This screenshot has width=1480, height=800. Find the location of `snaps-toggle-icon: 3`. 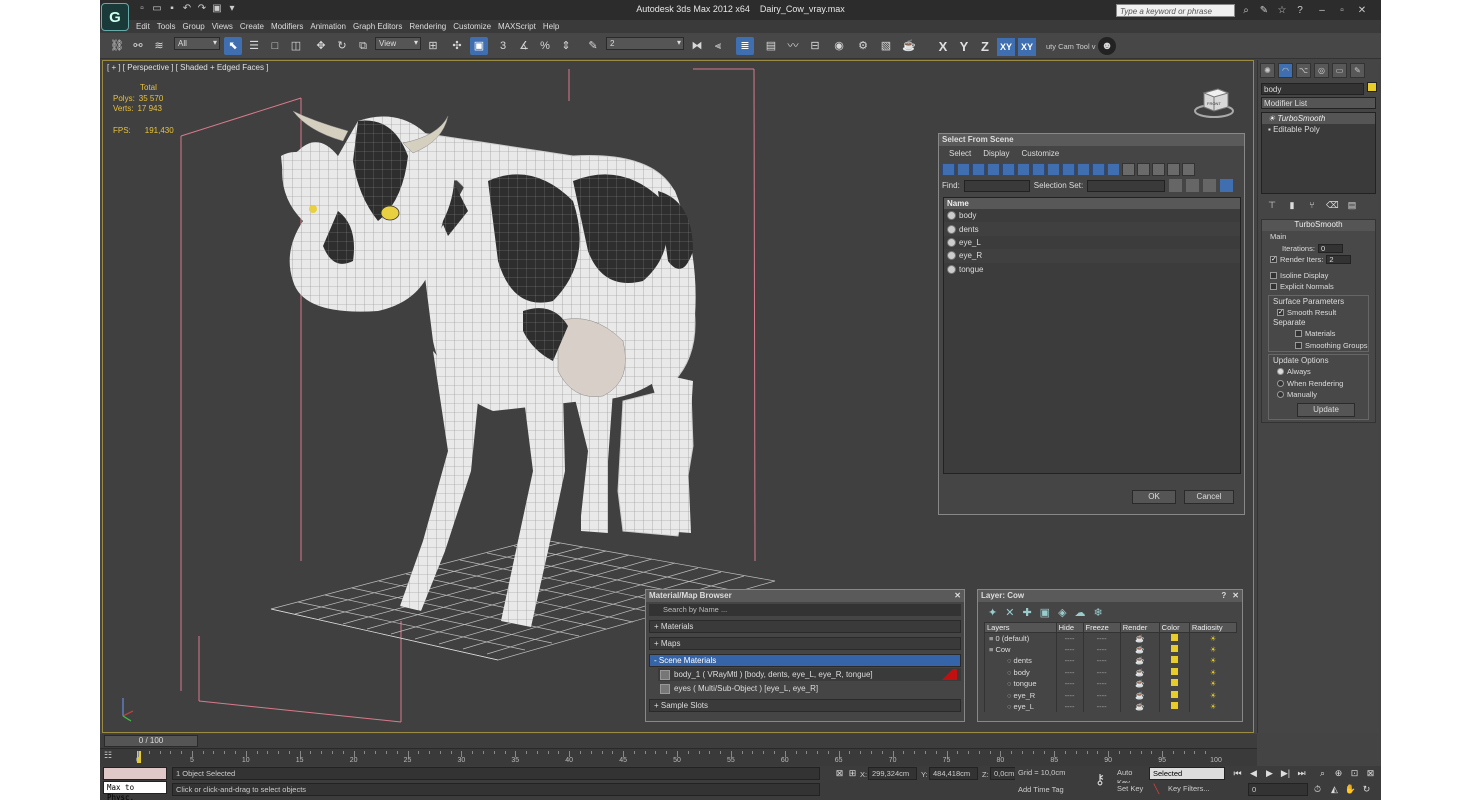

snaps-toggle-icon: 3 is located at coordinates (503, 46).